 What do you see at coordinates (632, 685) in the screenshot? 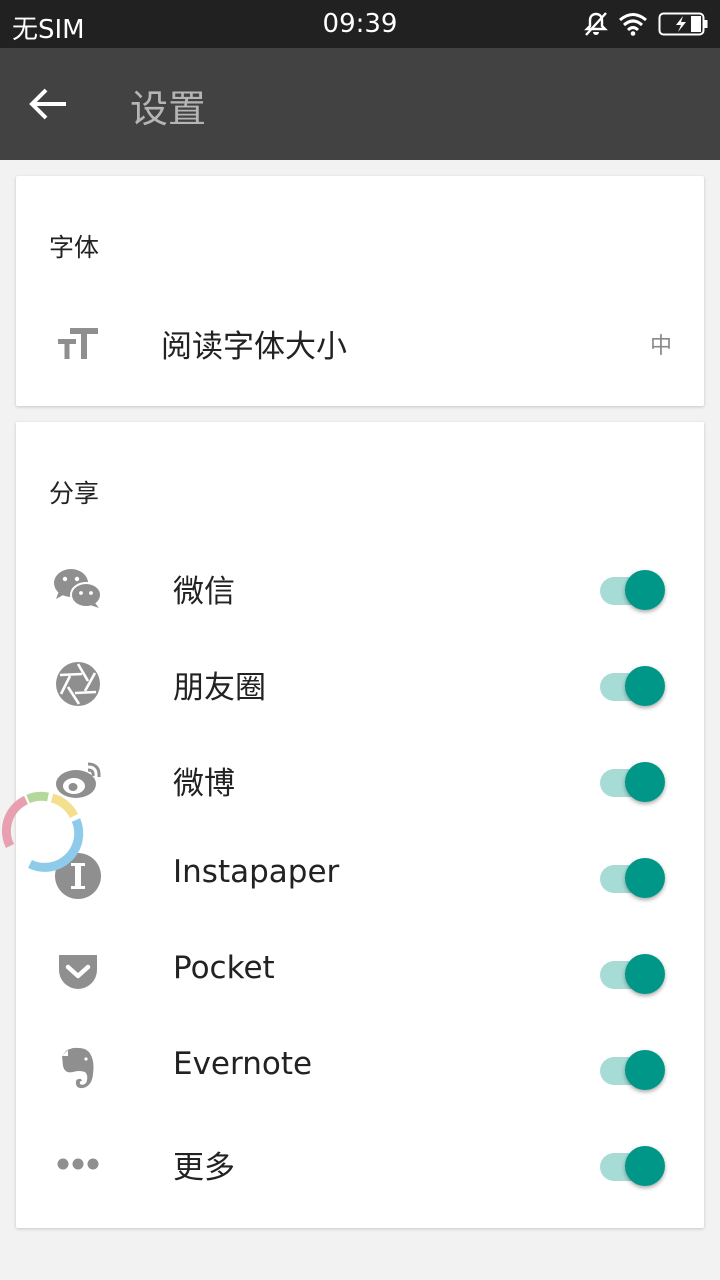
I see `moments-toggle` at bounding box center [632, 685].